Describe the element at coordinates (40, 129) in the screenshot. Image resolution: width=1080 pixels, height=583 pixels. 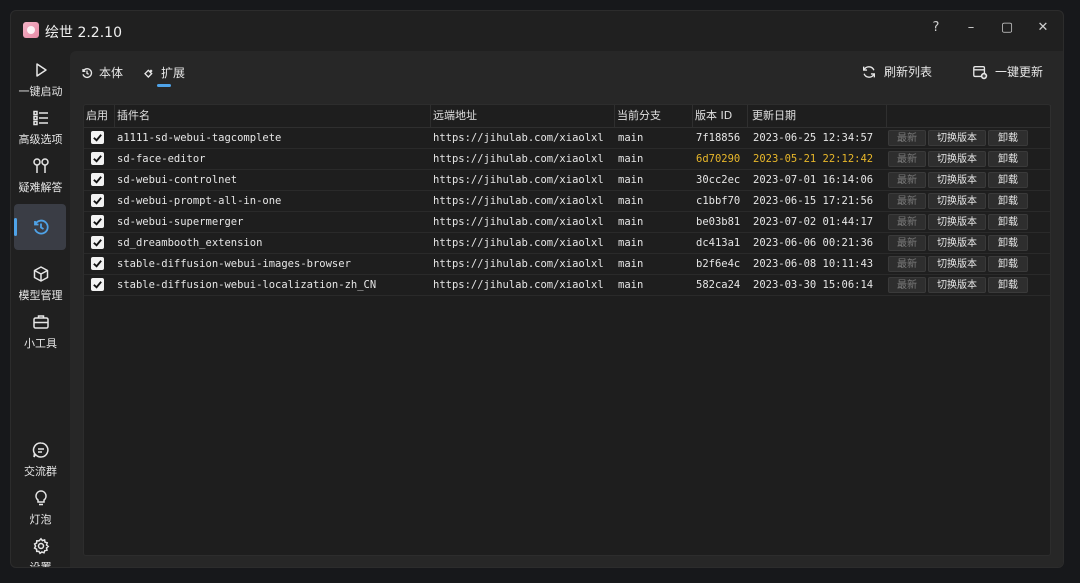
I see `sidebar-item-advanced: 高级选项` at that location.